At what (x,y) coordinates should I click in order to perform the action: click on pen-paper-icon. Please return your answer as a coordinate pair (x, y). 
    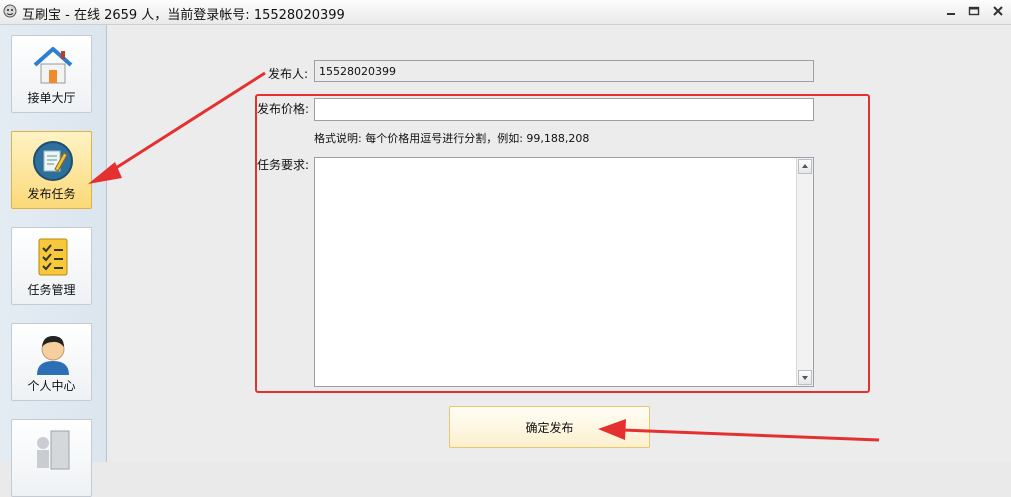
    Looking at the image, I should click on (53, 161).